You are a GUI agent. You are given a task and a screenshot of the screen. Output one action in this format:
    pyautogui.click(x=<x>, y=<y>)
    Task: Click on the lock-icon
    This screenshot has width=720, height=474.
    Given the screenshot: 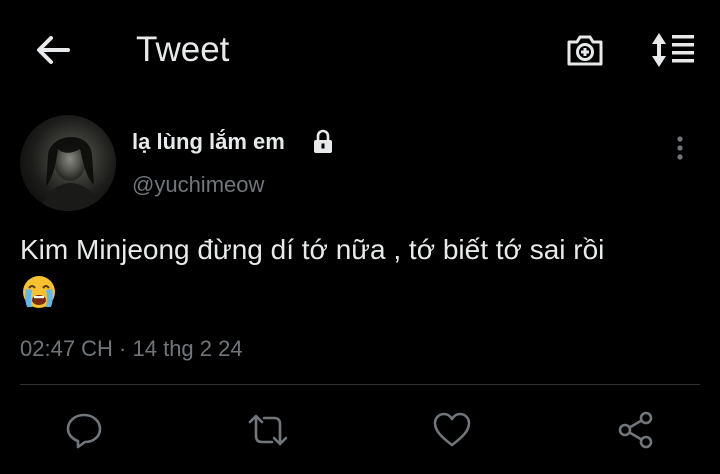 What is the action you would take?
    pyautogui.click(x=323, y=141)
    